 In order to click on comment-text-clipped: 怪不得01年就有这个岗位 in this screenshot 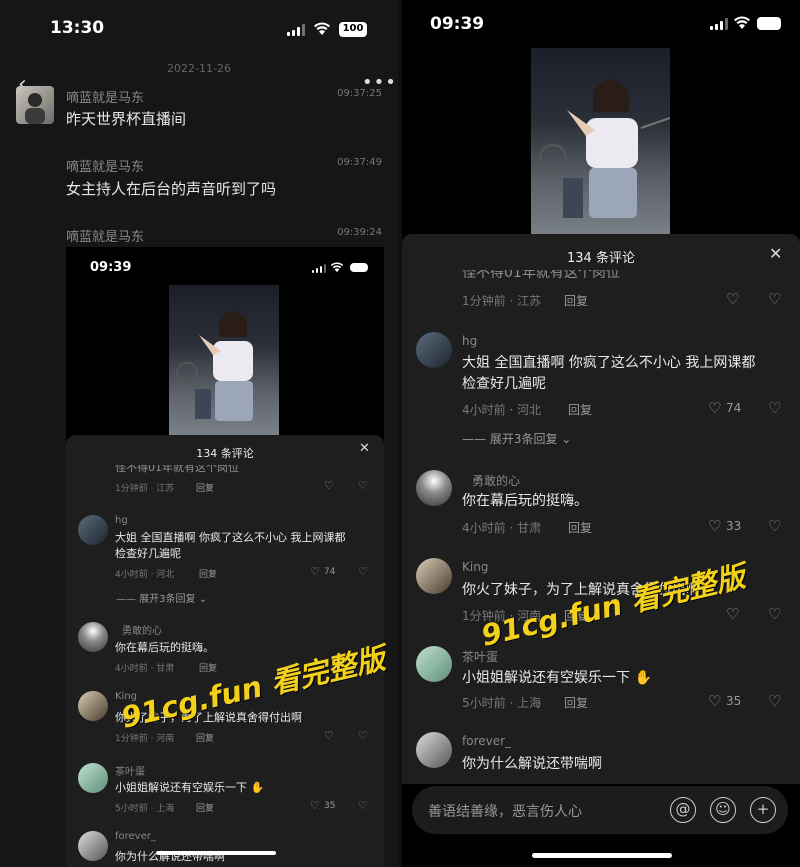, I will do `click(177, 467)`.